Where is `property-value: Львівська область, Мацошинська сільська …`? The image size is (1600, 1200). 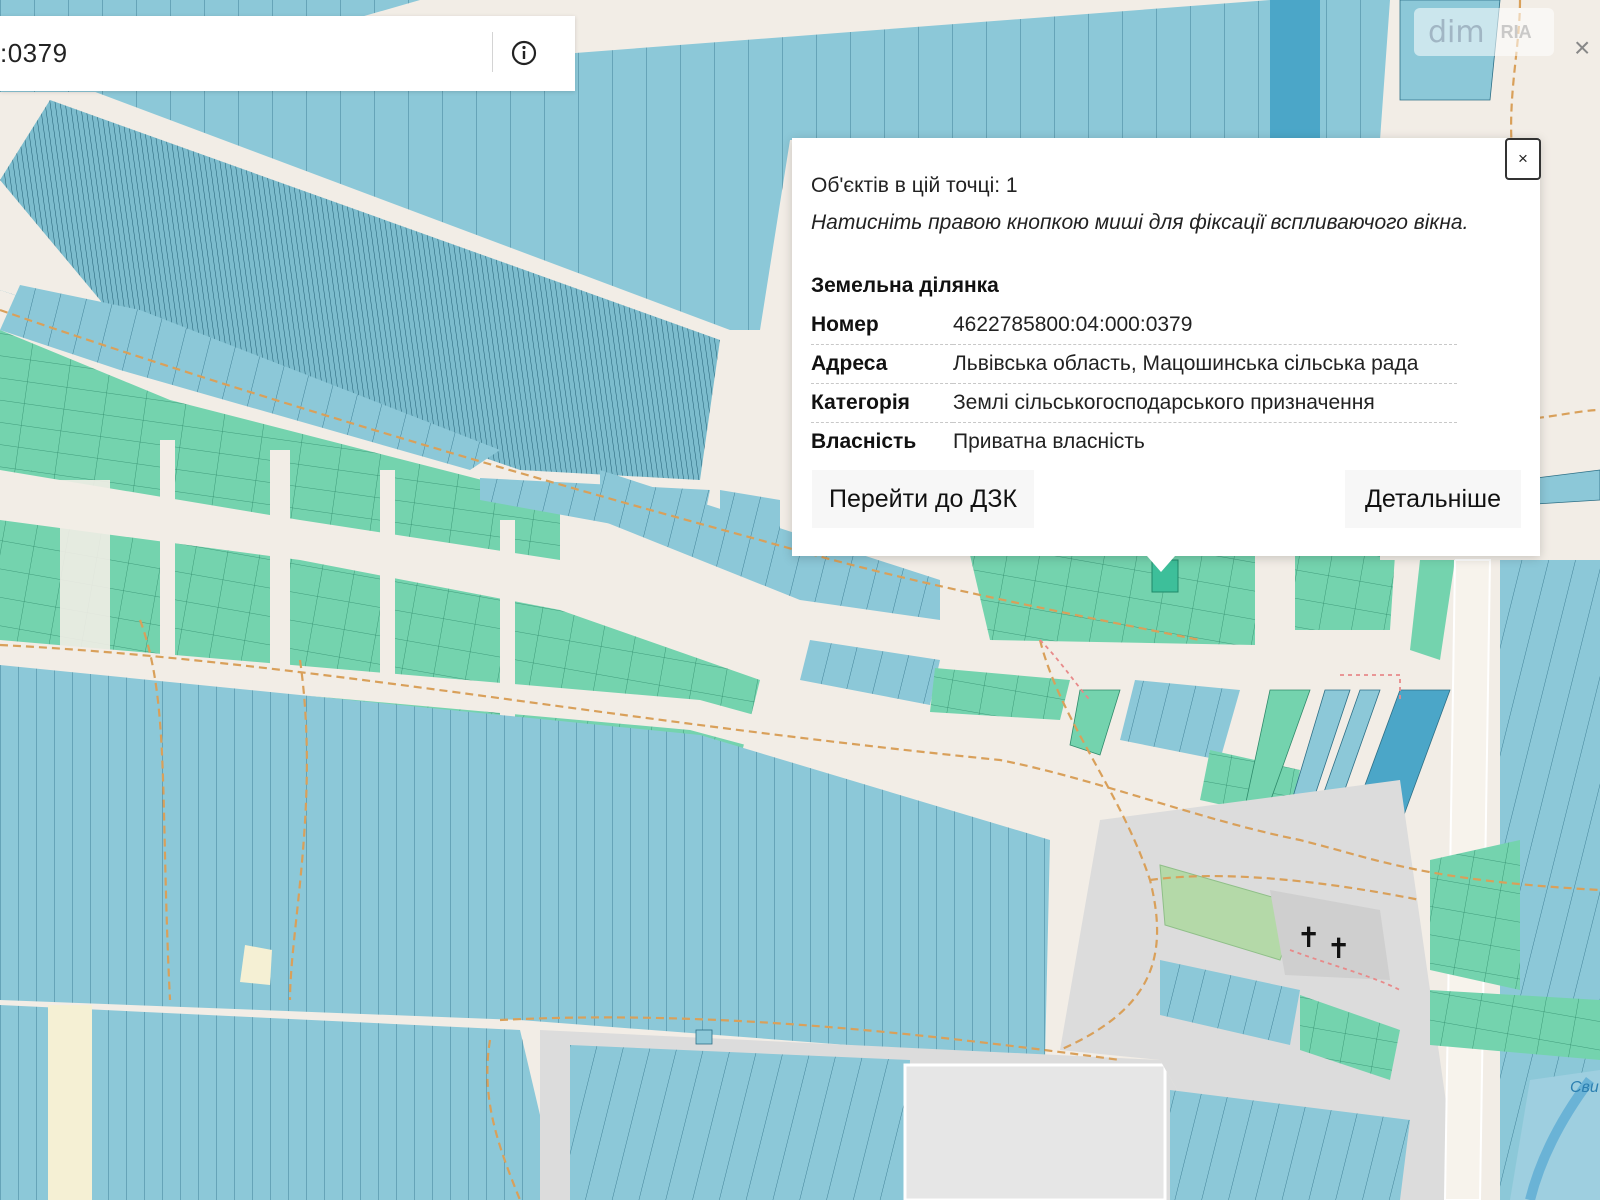 property-value: Львівська область, Мацошинська сільська … is located at coordinates (1205, 364).